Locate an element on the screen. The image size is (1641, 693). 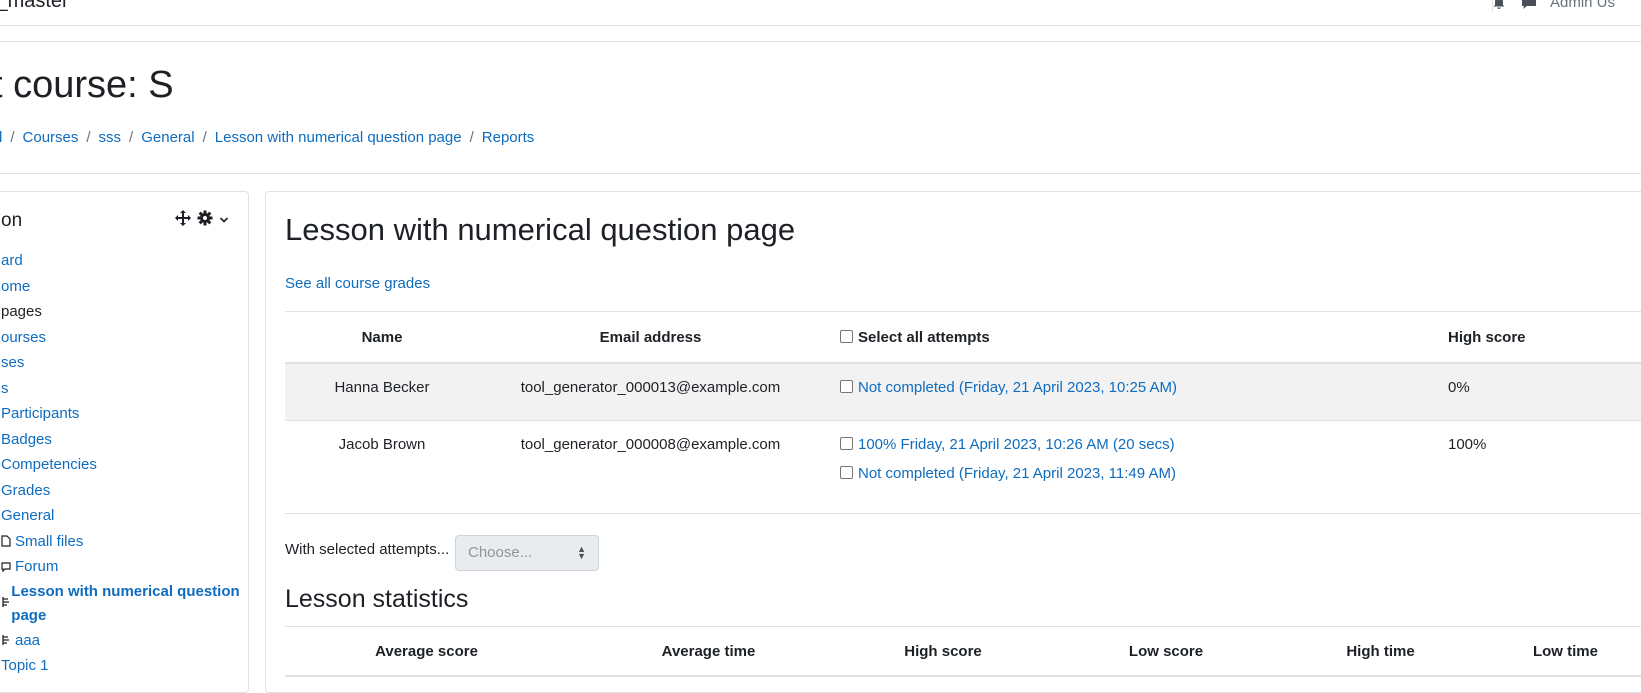
column-header-low-score: Low score is located at coordinates (1166, 651).